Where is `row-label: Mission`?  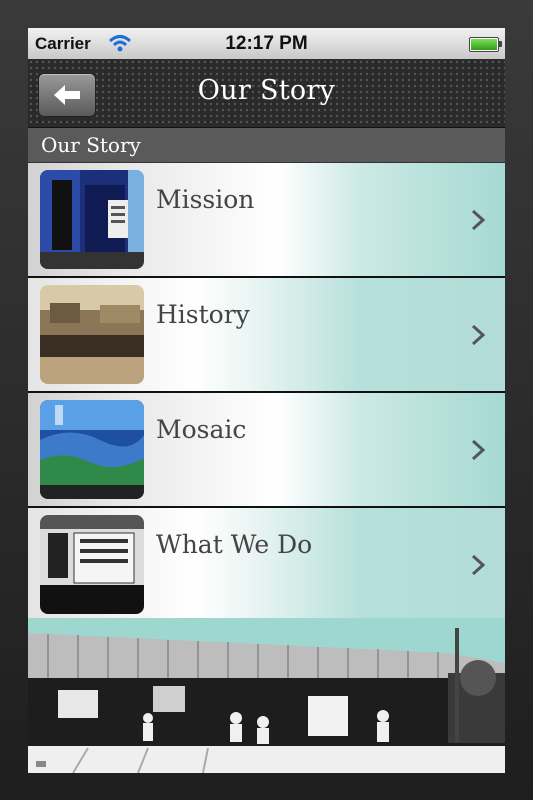
row-label: Mission is located at coordinates (205, 199).